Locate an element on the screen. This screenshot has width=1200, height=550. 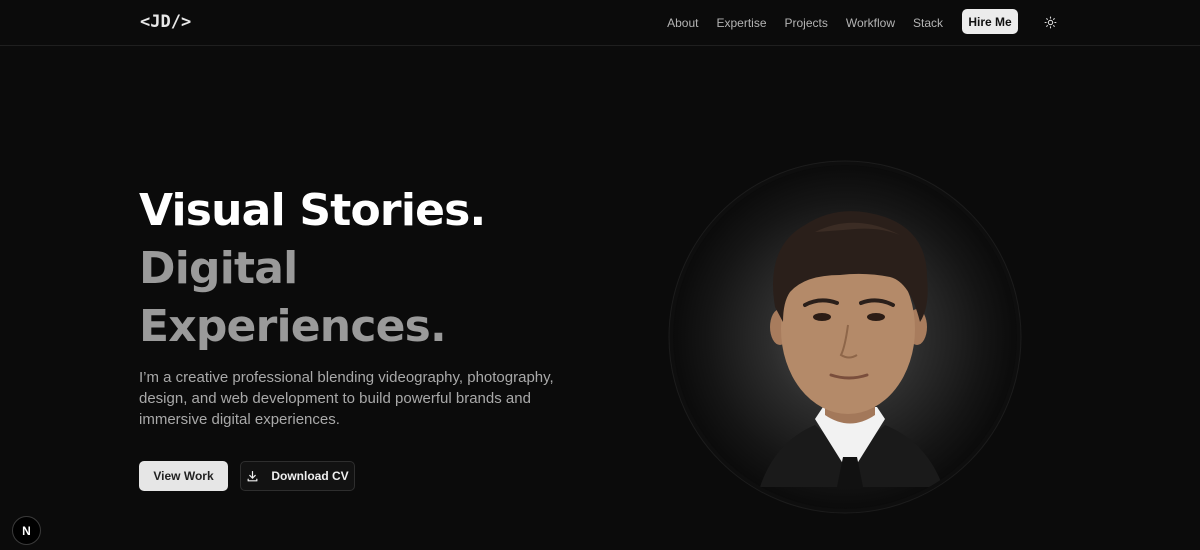
nav-link-workflow: Workflow is located at coordinates (870, 23).